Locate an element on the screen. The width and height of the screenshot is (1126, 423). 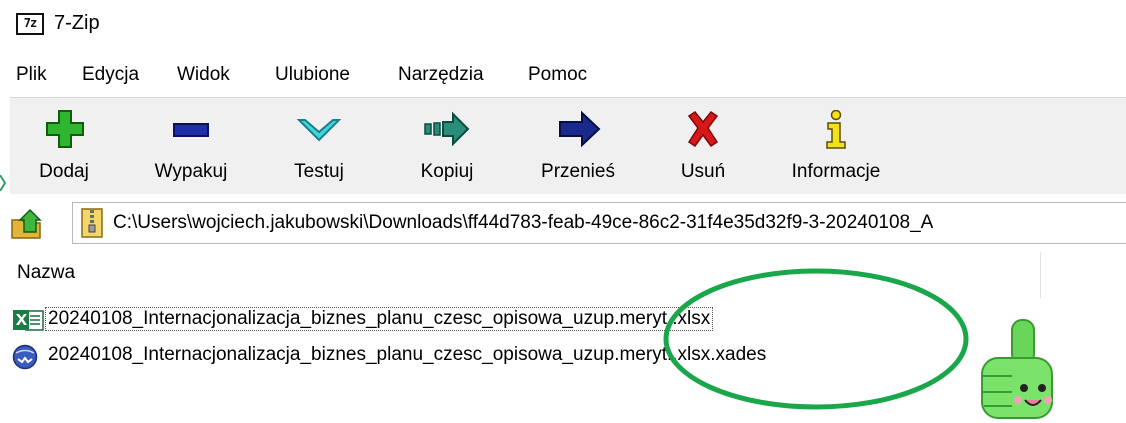
delete-button: Usuń is located at coordinates (703, 146).